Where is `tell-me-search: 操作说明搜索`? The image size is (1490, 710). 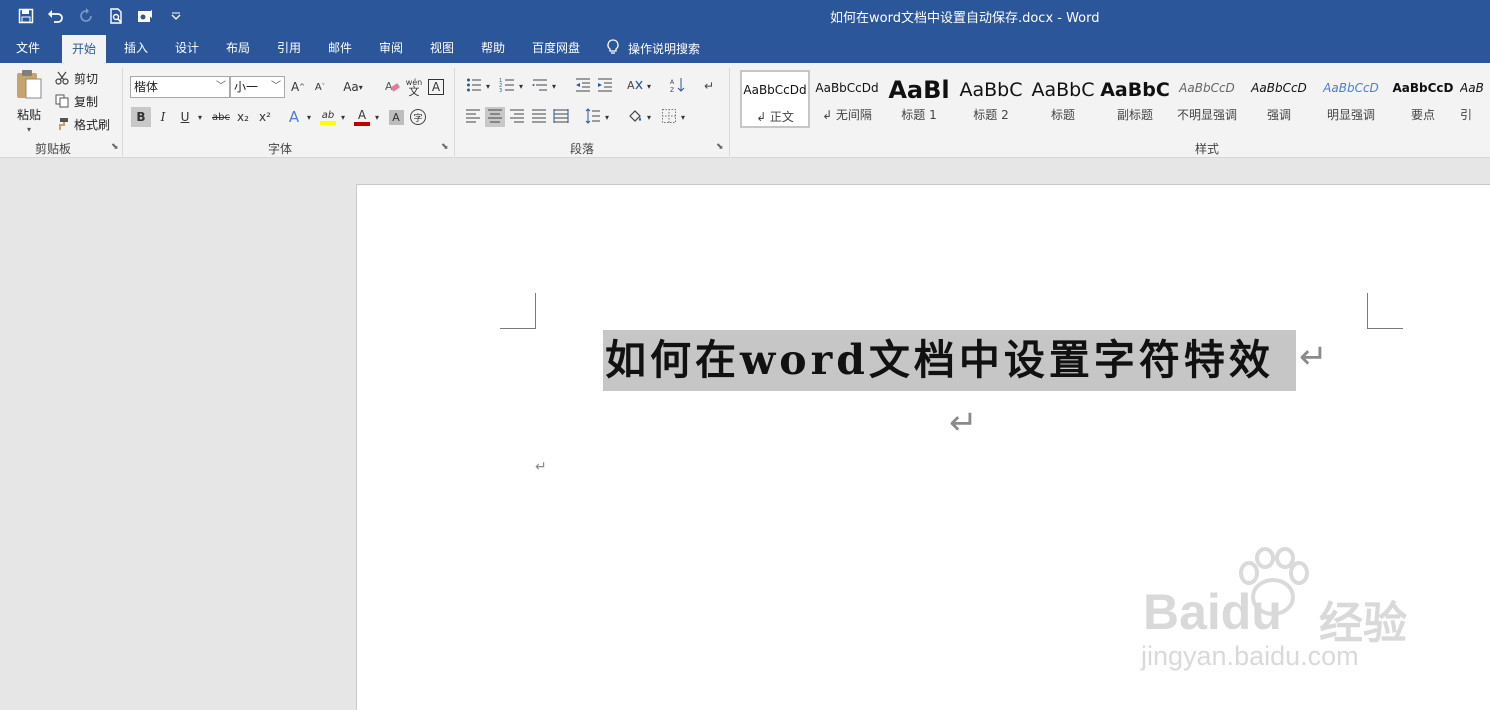 tell-me-search: 操作说明搜索 is located at coordinates (653, 48).